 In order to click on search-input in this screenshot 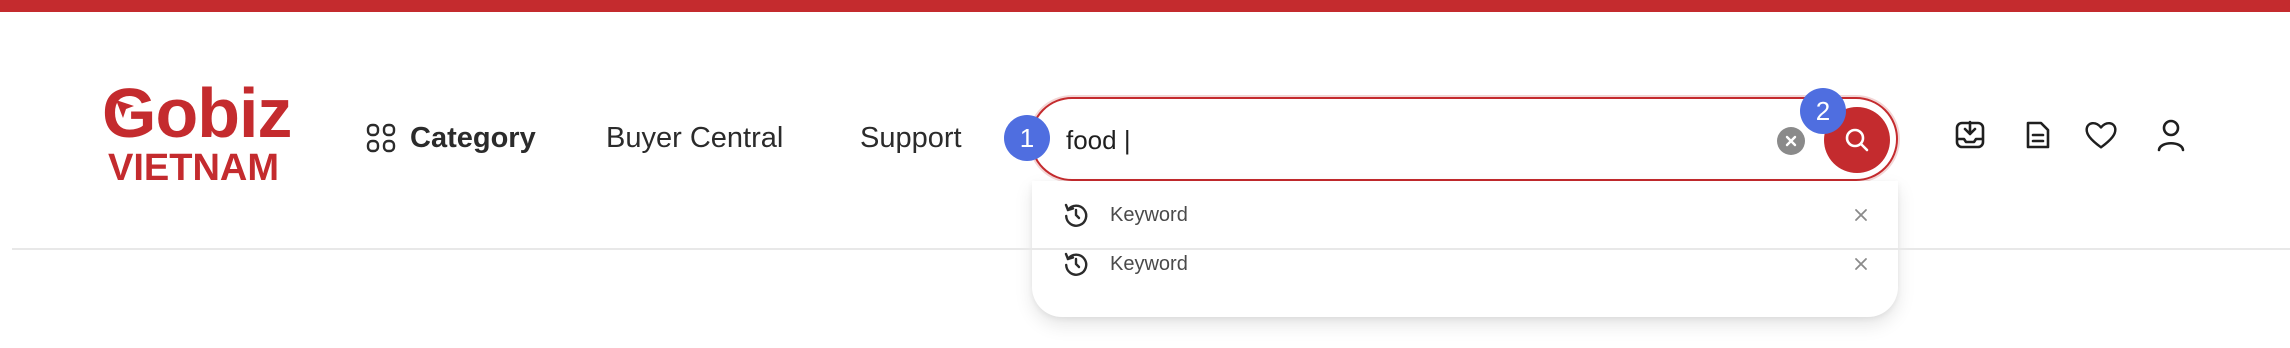, I will do `click(1416, 140)`.